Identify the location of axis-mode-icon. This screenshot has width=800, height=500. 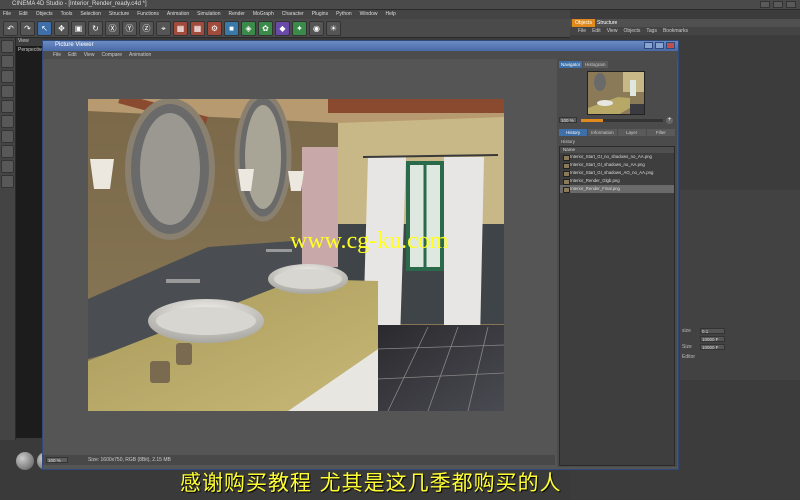
(7, 136).